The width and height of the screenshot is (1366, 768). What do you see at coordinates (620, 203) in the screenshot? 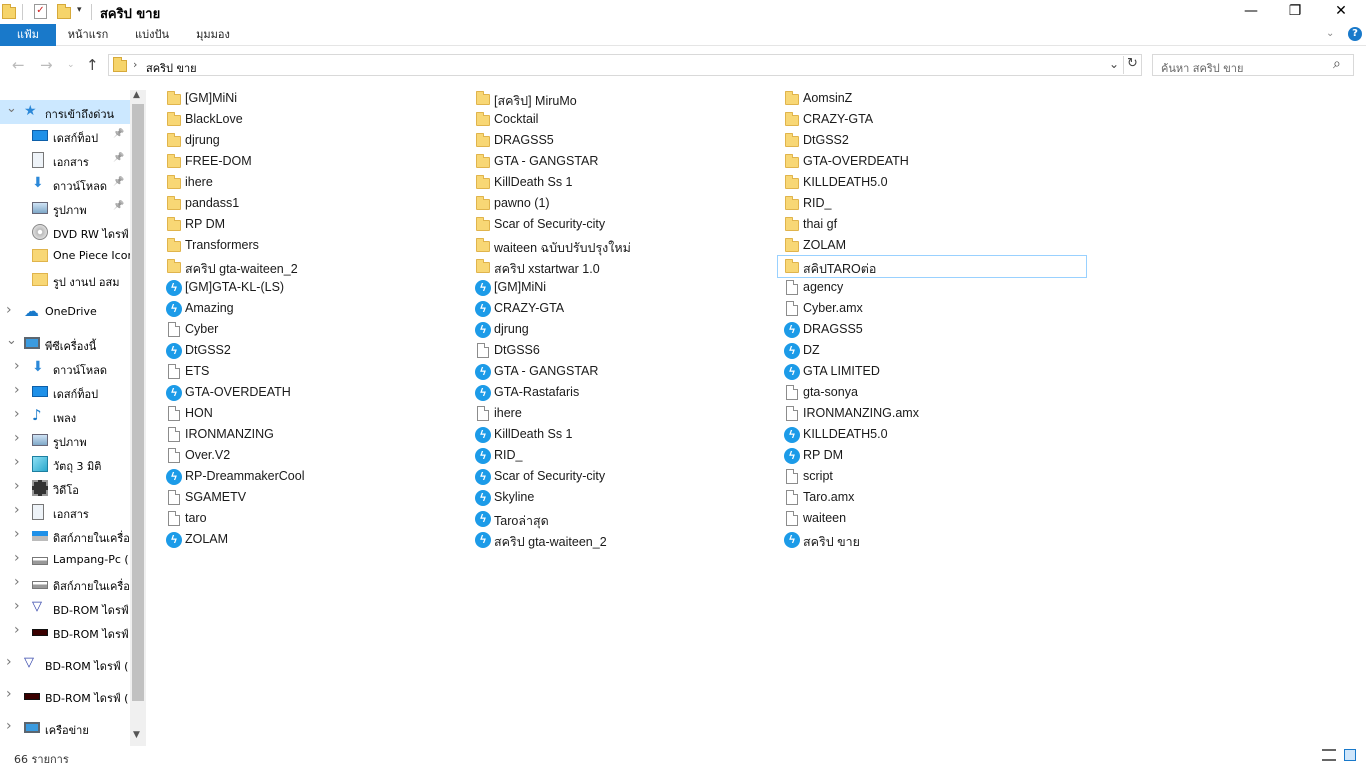
I see `folder-item: pawno (1)` at bounding box center [620, 203].